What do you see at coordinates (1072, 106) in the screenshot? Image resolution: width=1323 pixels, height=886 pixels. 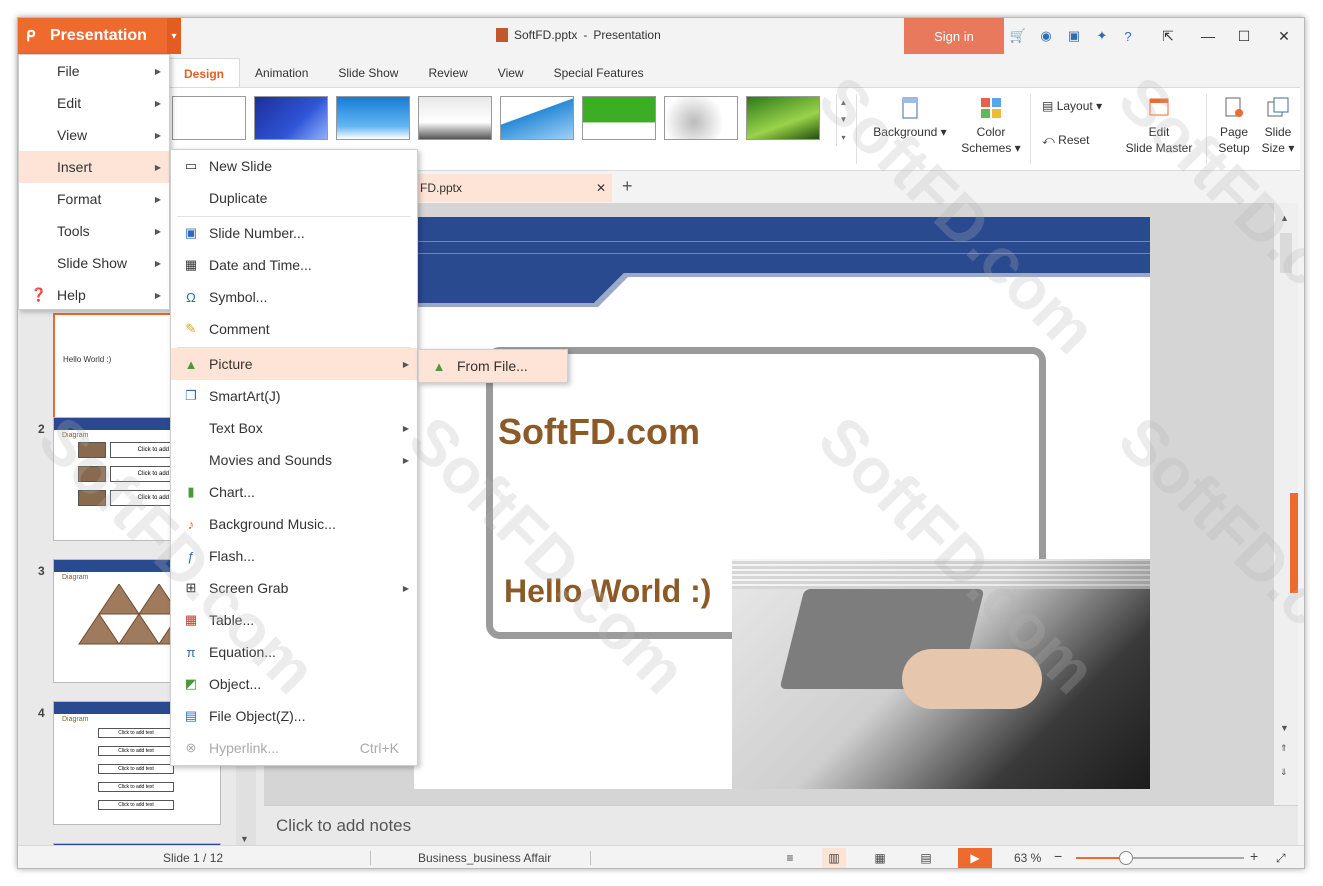 I see `layout-button: ▤ Layout ▾` at bounding box center [1072, 106].